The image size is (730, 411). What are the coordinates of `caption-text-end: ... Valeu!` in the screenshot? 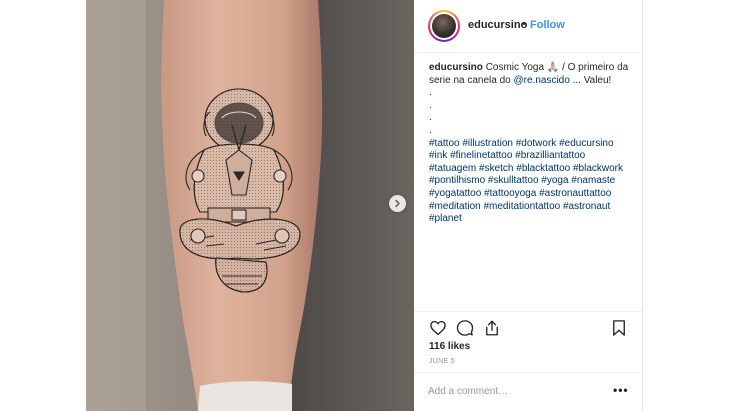 It's located at (592, 80).